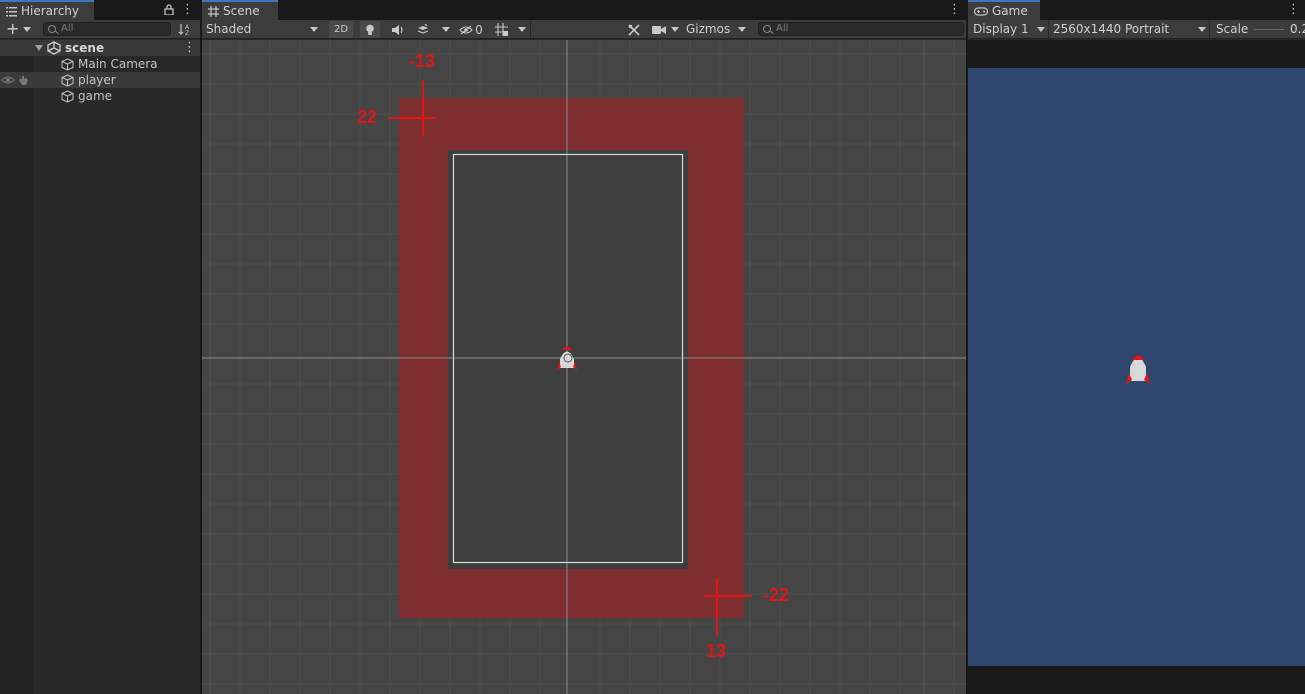  What do you see at coordinates (1202, 29) in the screenshot?
I see `resolution-dropdown-icon` at bounding box center [1202, 29].